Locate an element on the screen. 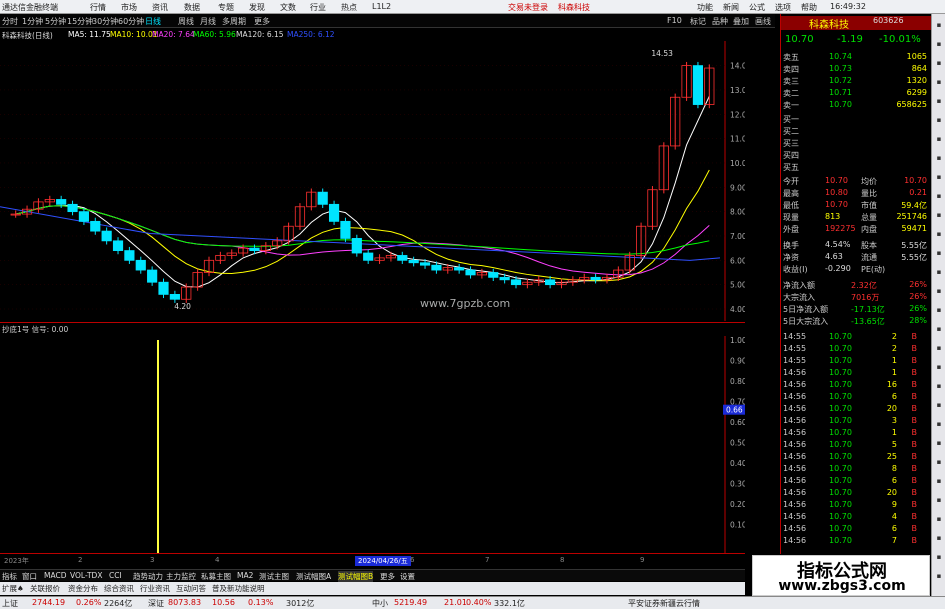 This screenshot has height=609, width=945. bottom-tab-0: 扩展♠ is located at coordinates (13, 588).